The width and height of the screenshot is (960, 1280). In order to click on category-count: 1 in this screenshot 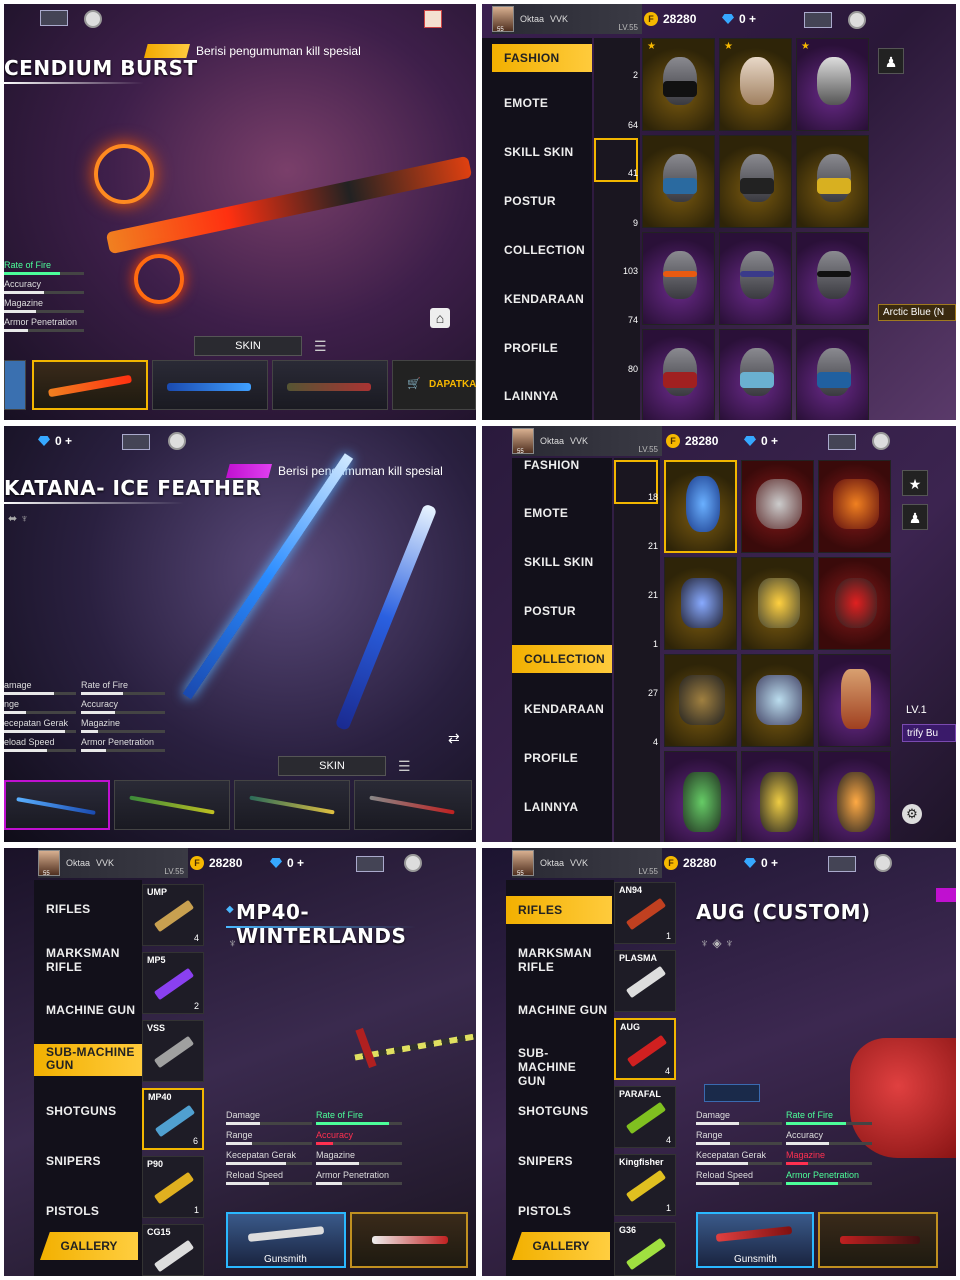, I will do `click(636, 644)`.